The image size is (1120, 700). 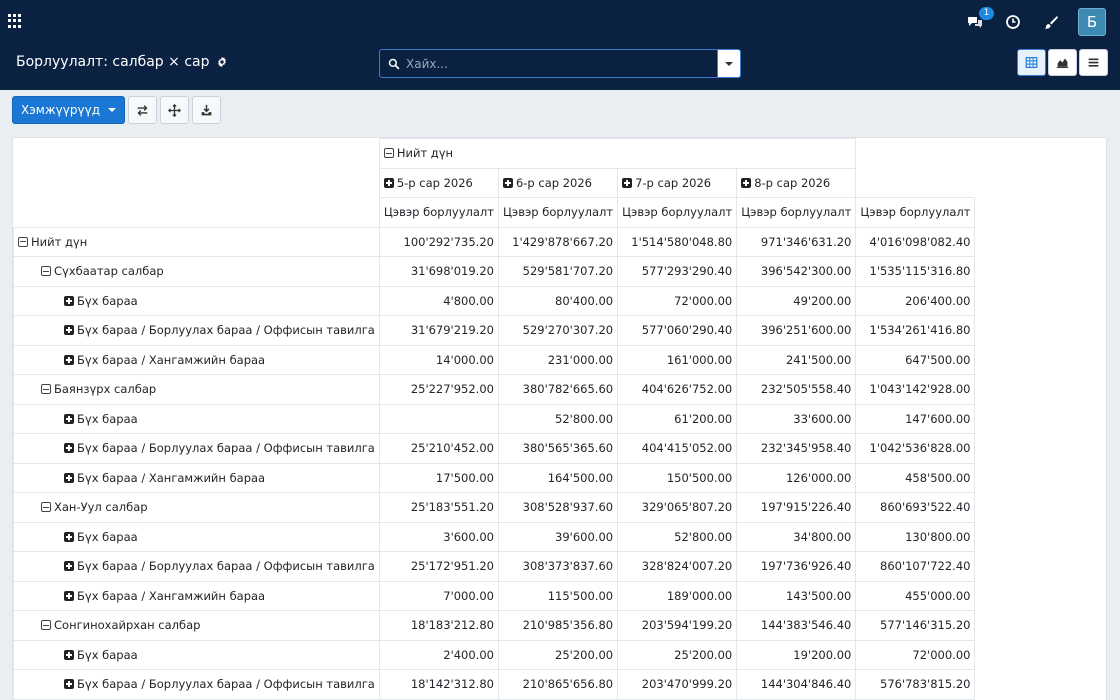 I want to click on pivot-cell: 231'000.00, so click(x=558, y=359).